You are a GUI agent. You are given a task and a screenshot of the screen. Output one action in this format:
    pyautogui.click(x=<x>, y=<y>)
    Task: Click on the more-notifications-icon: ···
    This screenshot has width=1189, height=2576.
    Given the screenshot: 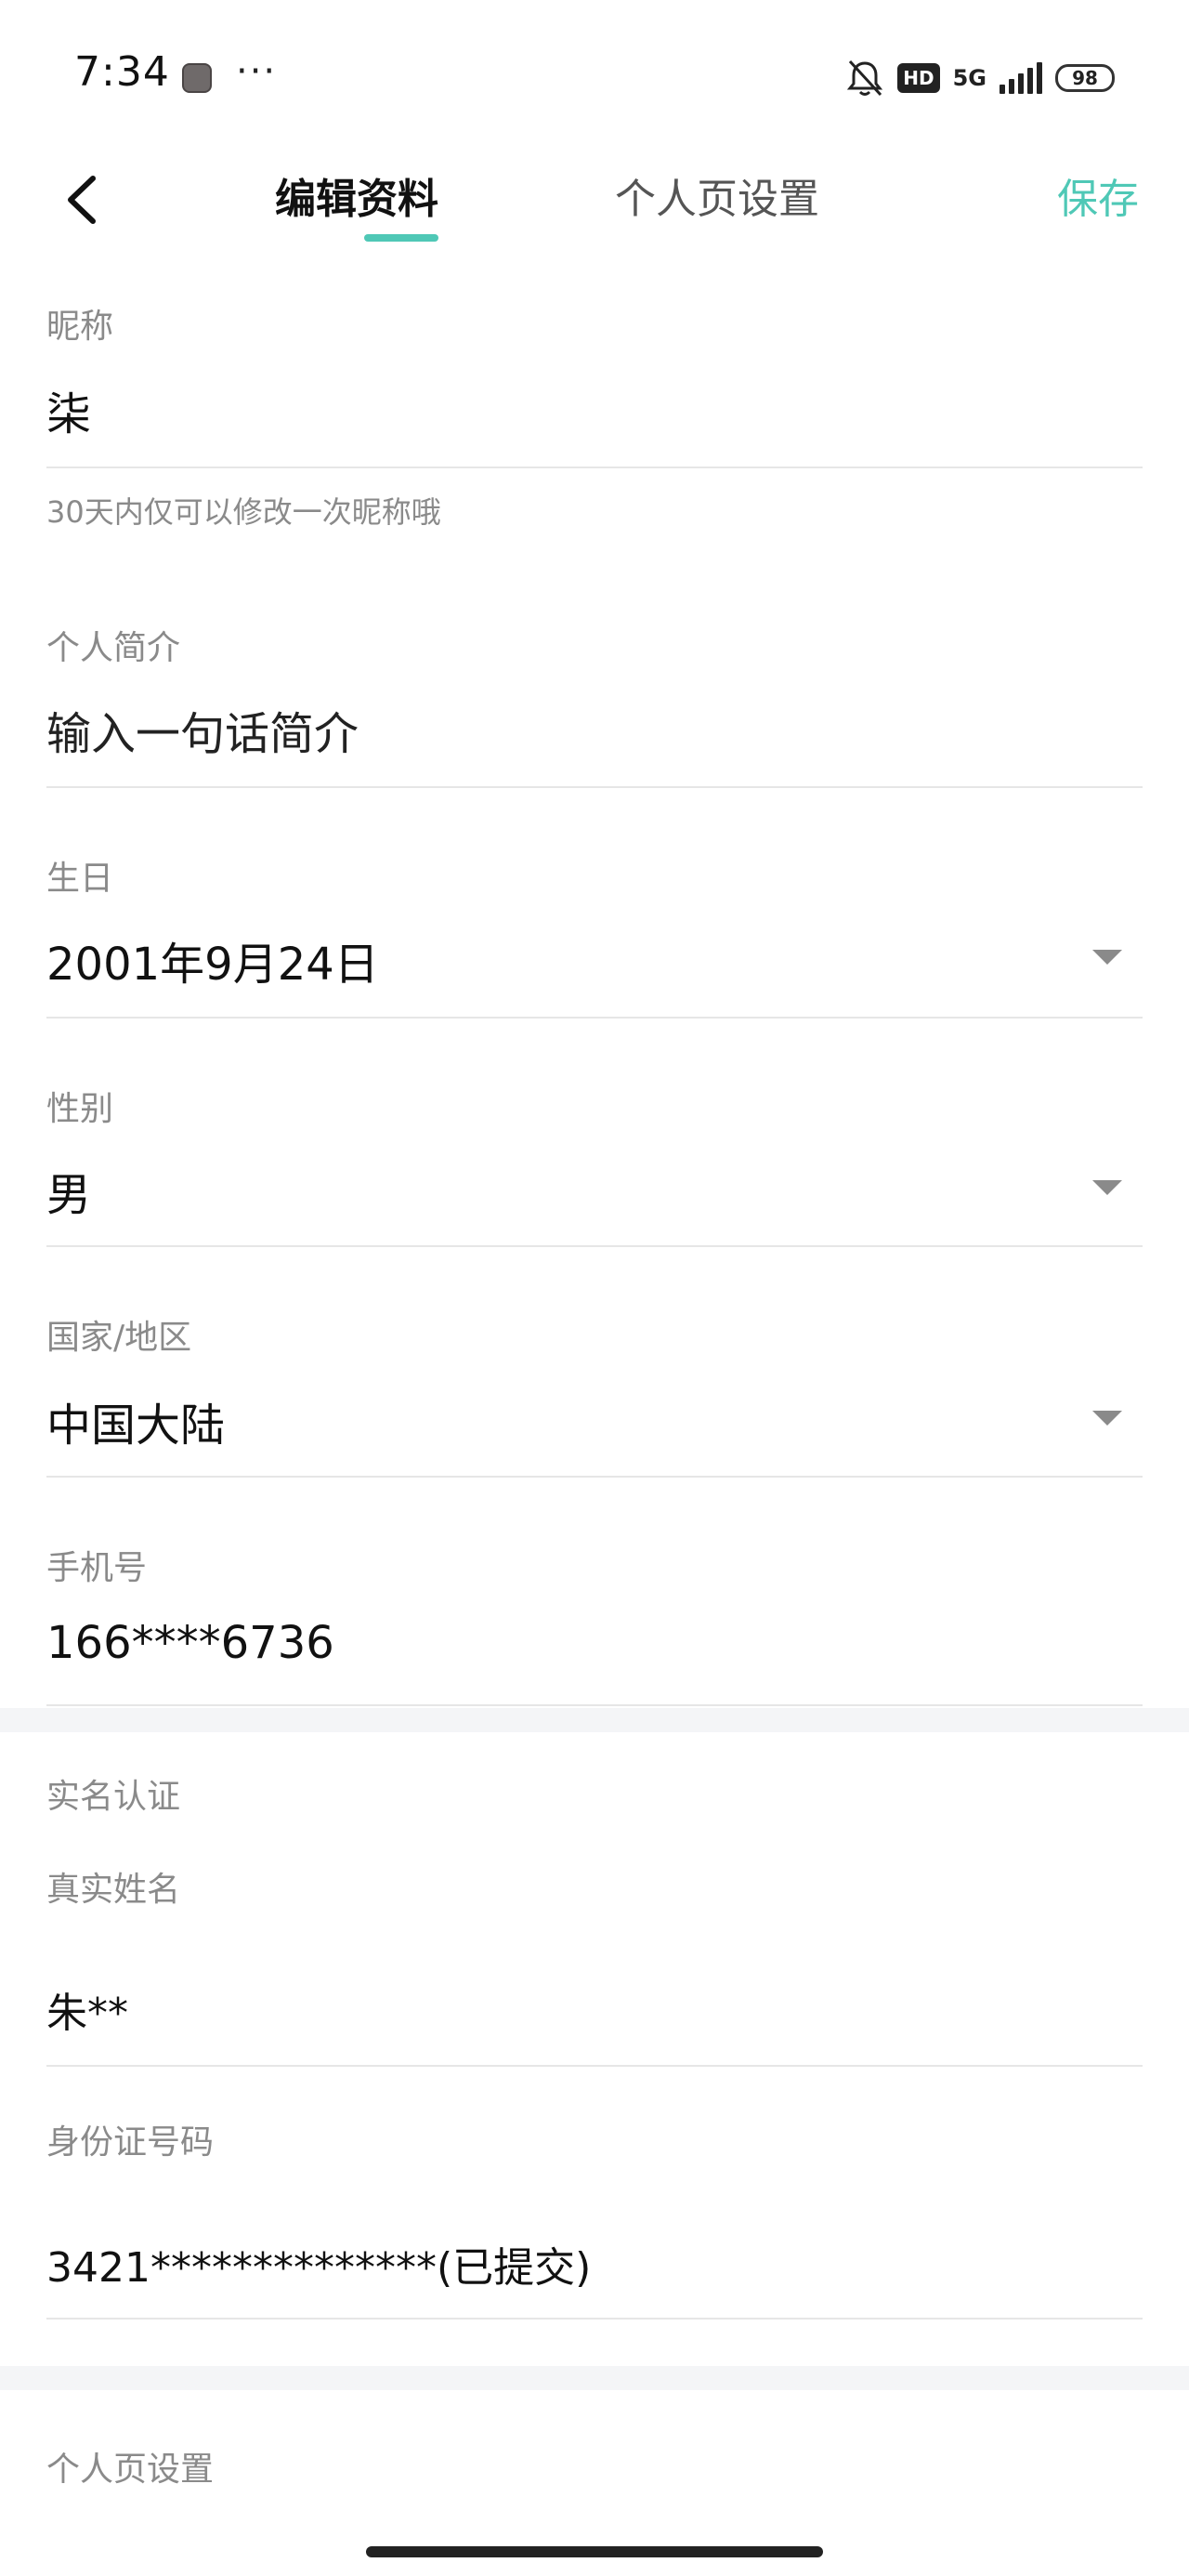 What is the action you would take?
    pyautogui.click(x=257, y=71)
    